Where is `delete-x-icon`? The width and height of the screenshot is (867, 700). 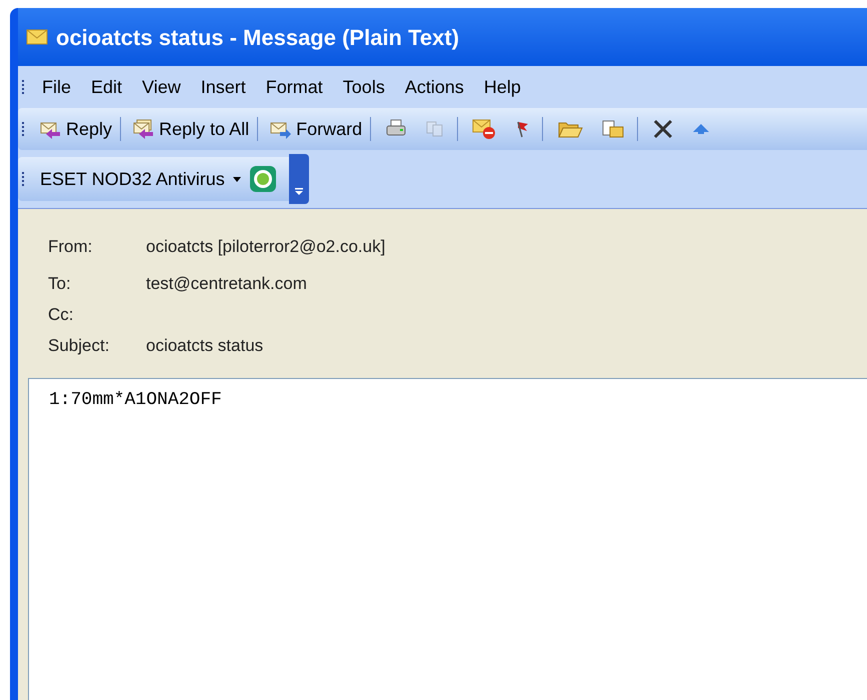 delete-x-icon is located at coordinates (663, 129).